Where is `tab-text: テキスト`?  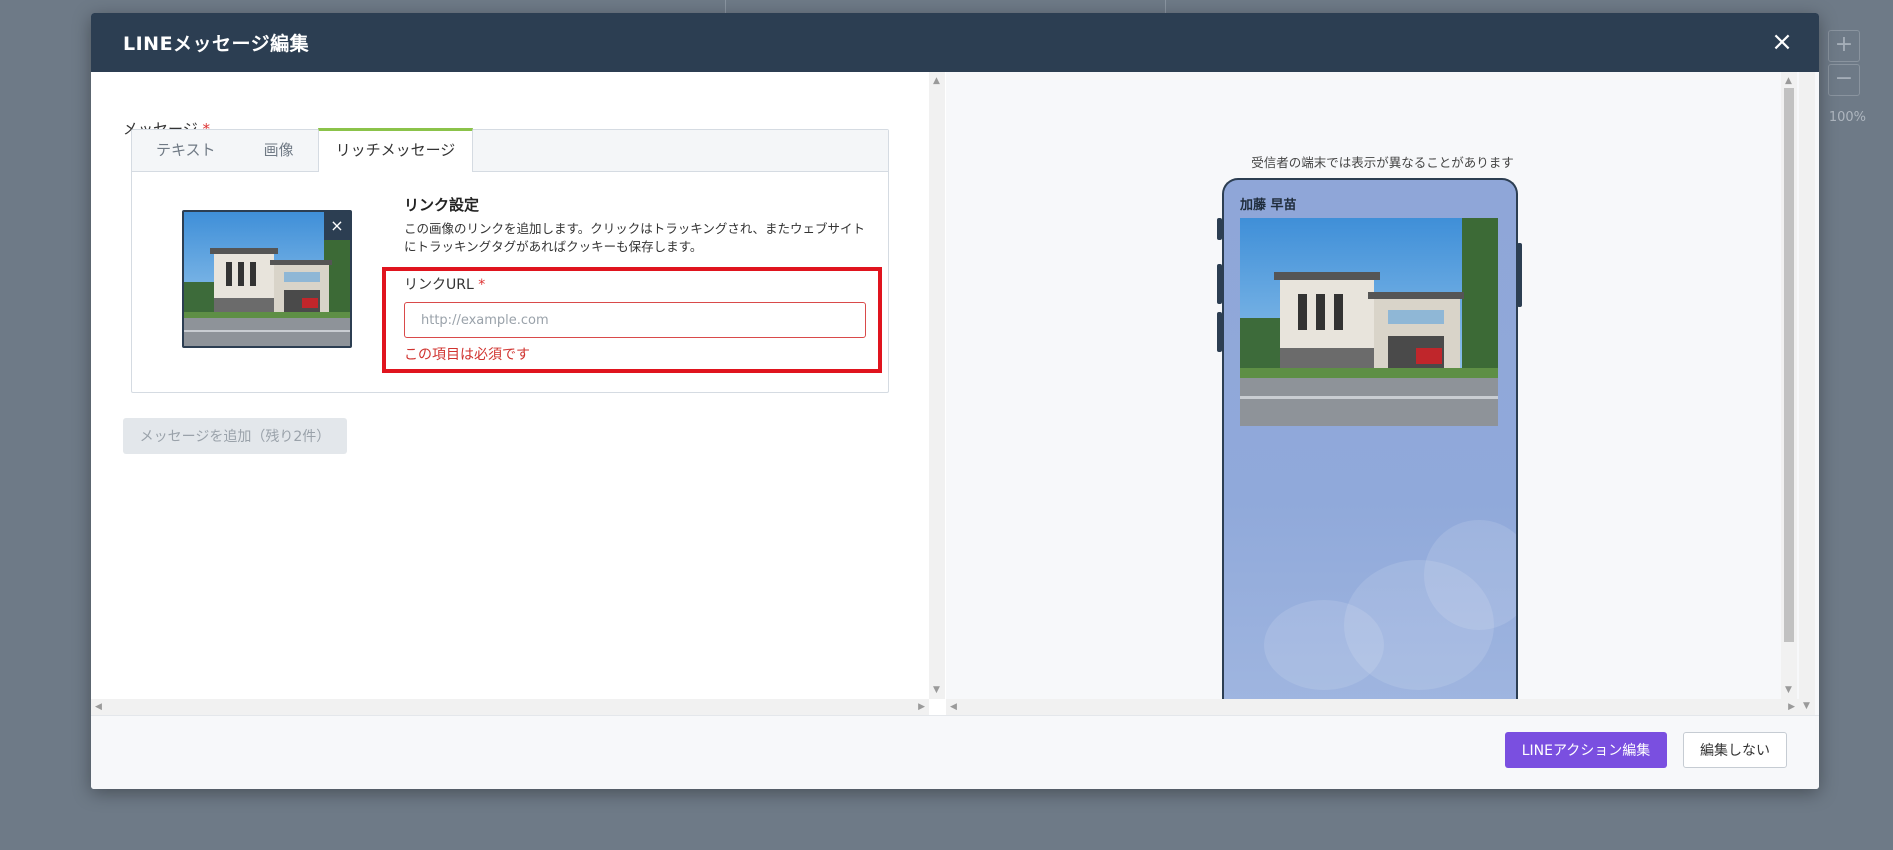 tab-text: テキスト is located at coordinates (186, 150).